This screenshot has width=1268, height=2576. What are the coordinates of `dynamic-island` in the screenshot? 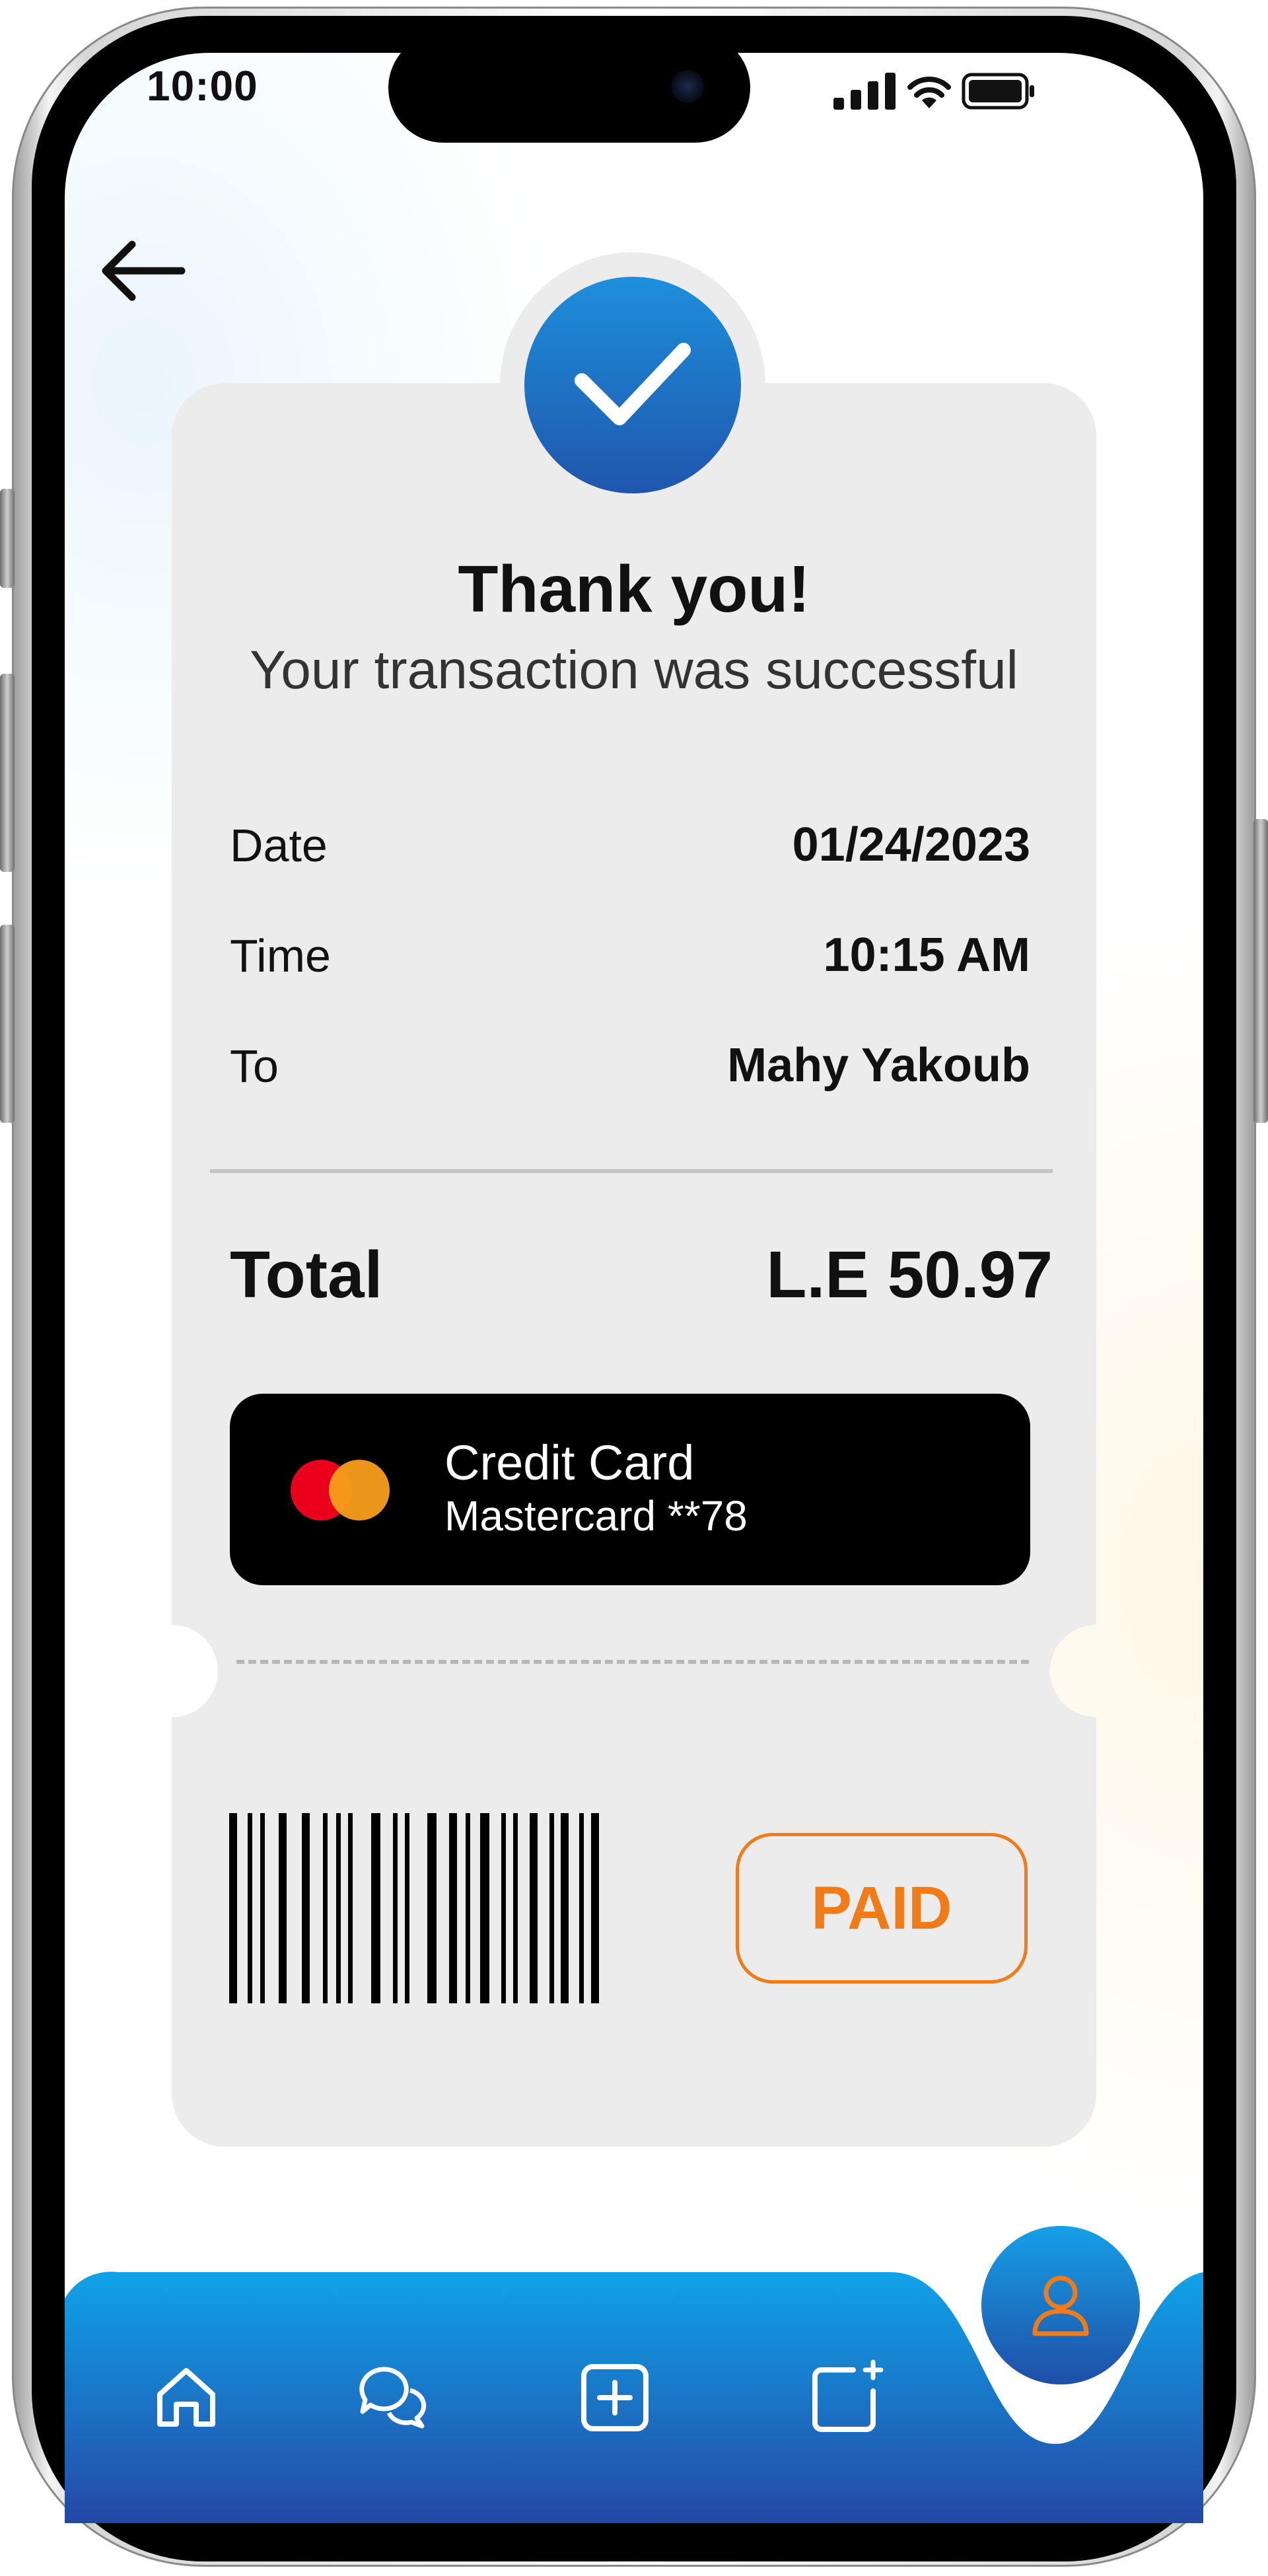 It's located at (569, 88).